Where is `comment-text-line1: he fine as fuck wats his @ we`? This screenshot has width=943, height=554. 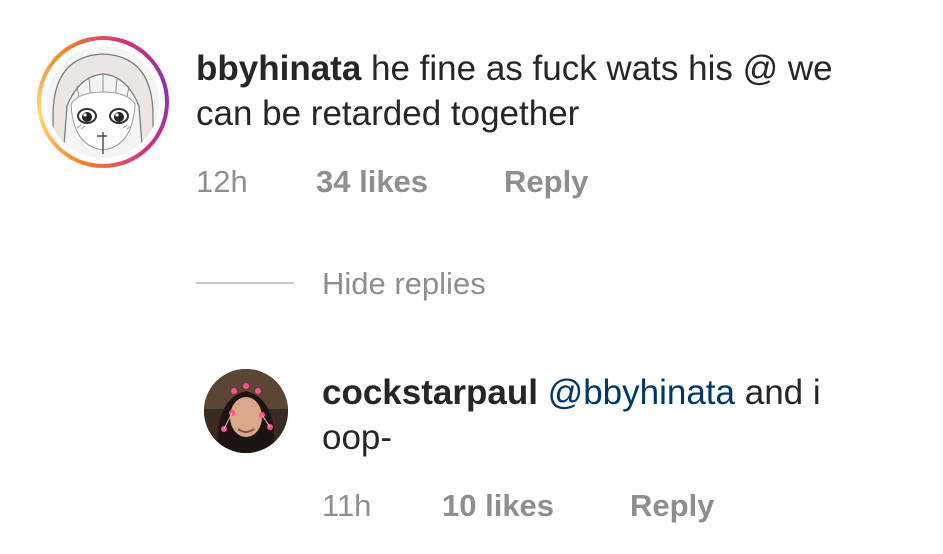 comment-text-line1: he fine as fuck wats his @ we is located at coordinates (597, 68).